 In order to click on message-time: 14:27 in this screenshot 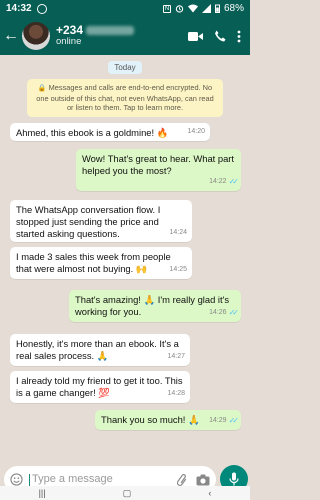, I will do `click(176, 356)`.